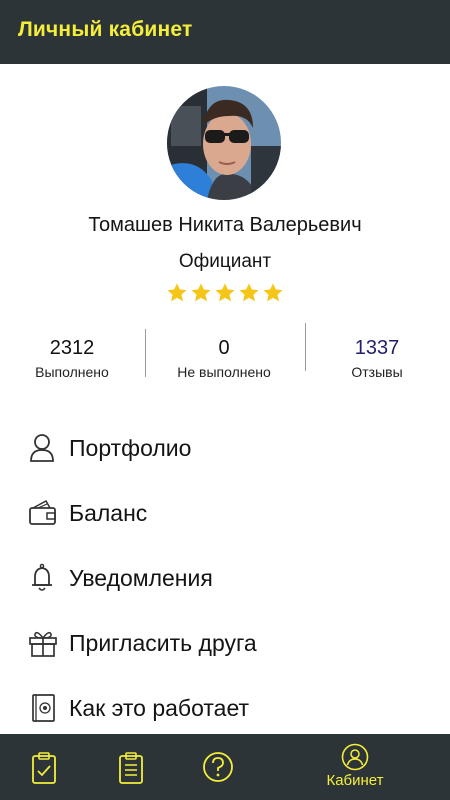 The width and height of the screenshot is (450, 800). I want to click on tab-tasks, so click(45, 767).